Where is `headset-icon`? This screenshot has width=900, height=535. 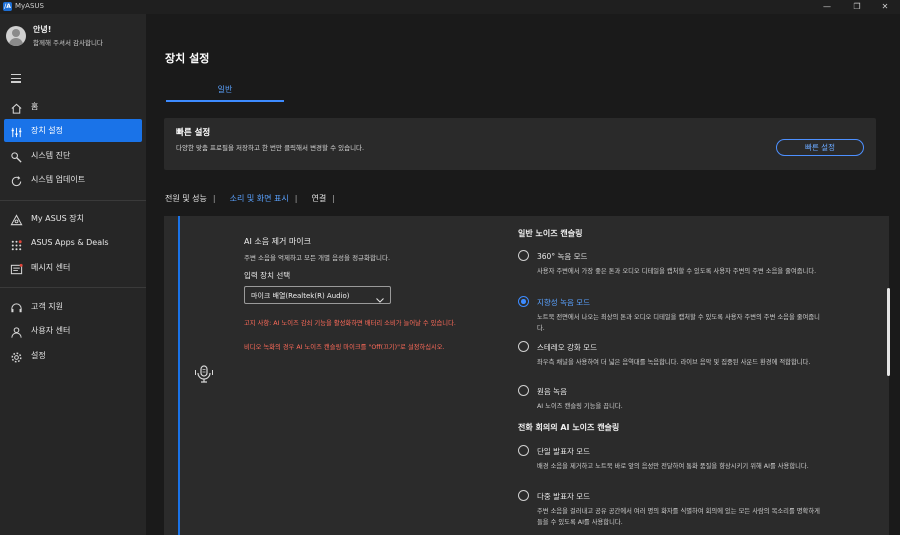
headset-icon is located at coordinates (16, 306).